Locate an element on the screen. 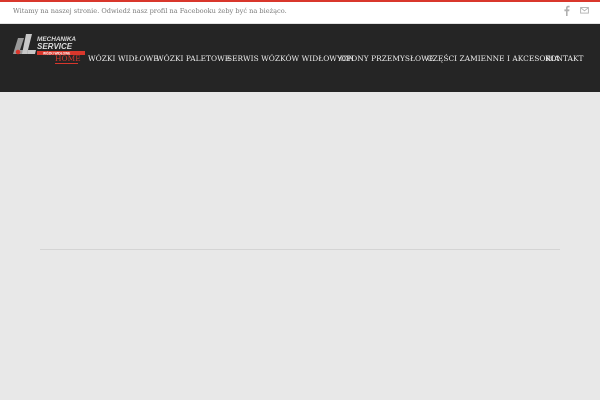 This screenshot has width=600, height=400. nav-item-serwis: SERWIS WÓZKÓW WIDŁOWYCH is located at coordinates (290, 58).